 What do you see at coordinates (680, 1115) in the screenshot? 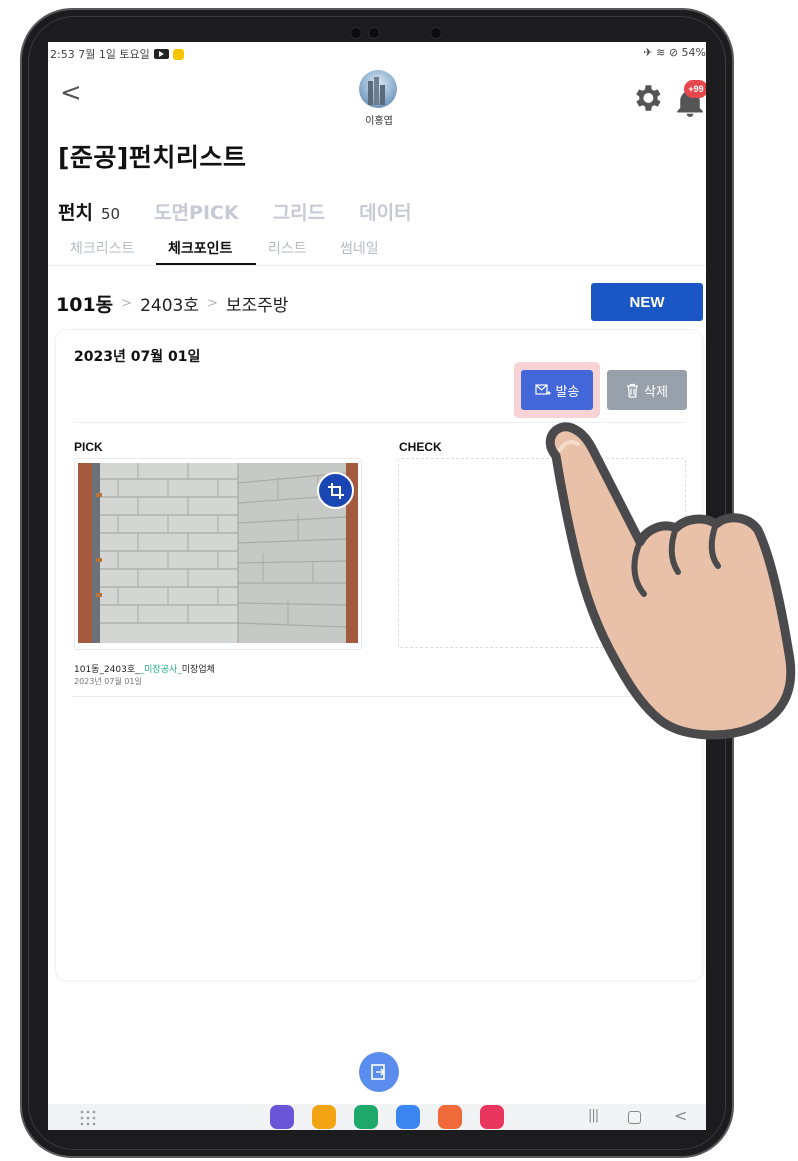
I see `system-back-button: <` at bounding box center [680, 1115].